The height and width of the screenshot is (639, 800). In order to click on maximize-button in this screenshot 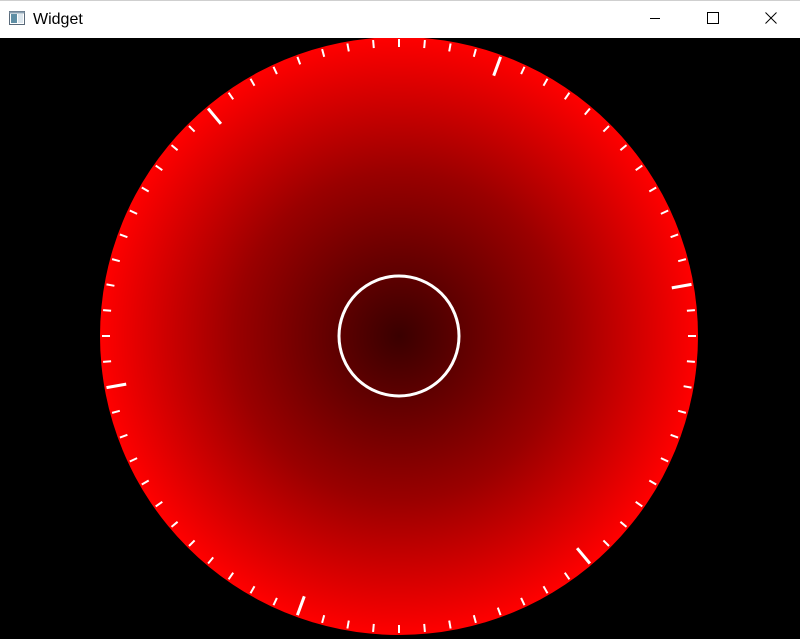, I will do `click(713, 19)`.